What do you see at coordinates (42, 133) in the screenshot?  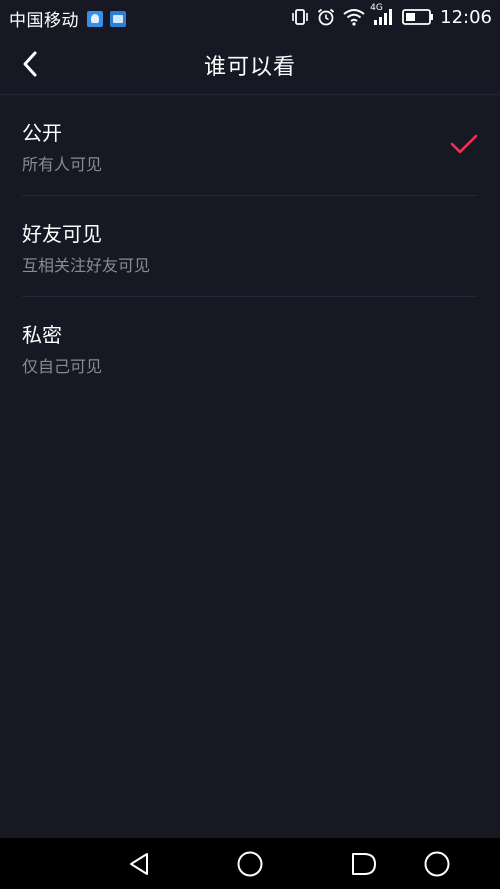 I see `option-title: 公开` at bounding box center [42, 133].